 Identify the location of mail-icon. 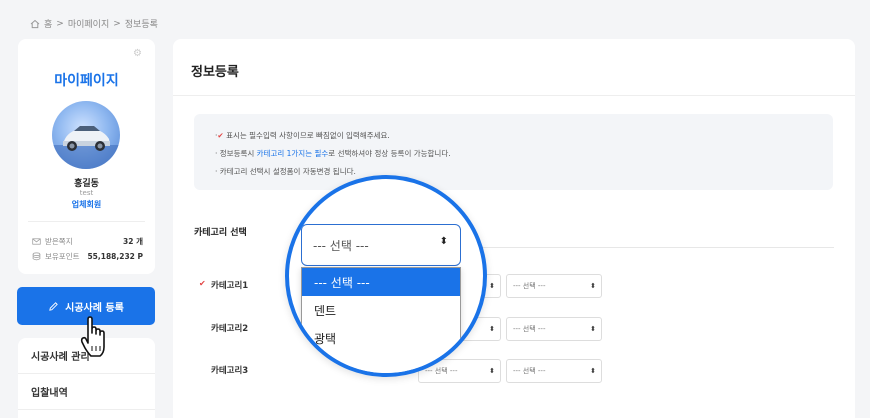
(36, 241).